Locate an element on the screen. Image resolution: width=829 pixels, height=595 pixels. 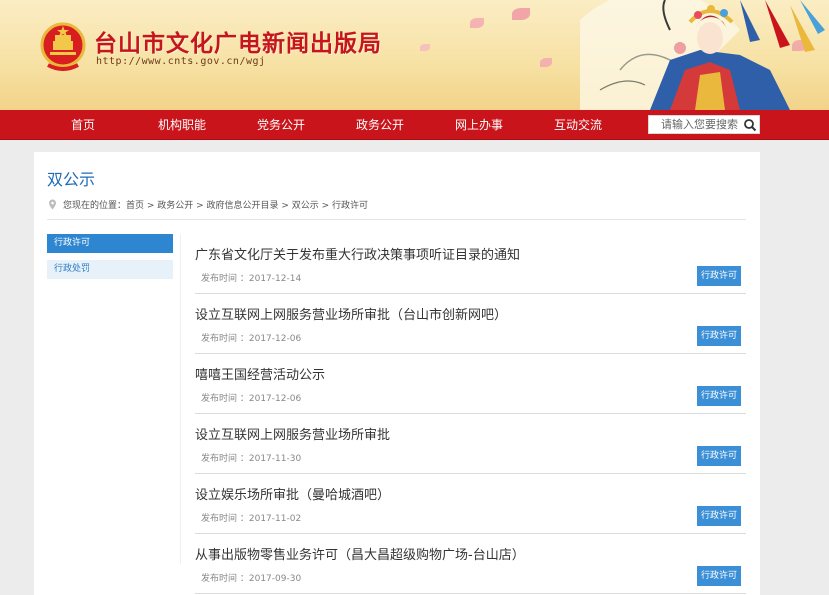
nav-item-functions: 机构职能 is located at coordinates (182, 125).